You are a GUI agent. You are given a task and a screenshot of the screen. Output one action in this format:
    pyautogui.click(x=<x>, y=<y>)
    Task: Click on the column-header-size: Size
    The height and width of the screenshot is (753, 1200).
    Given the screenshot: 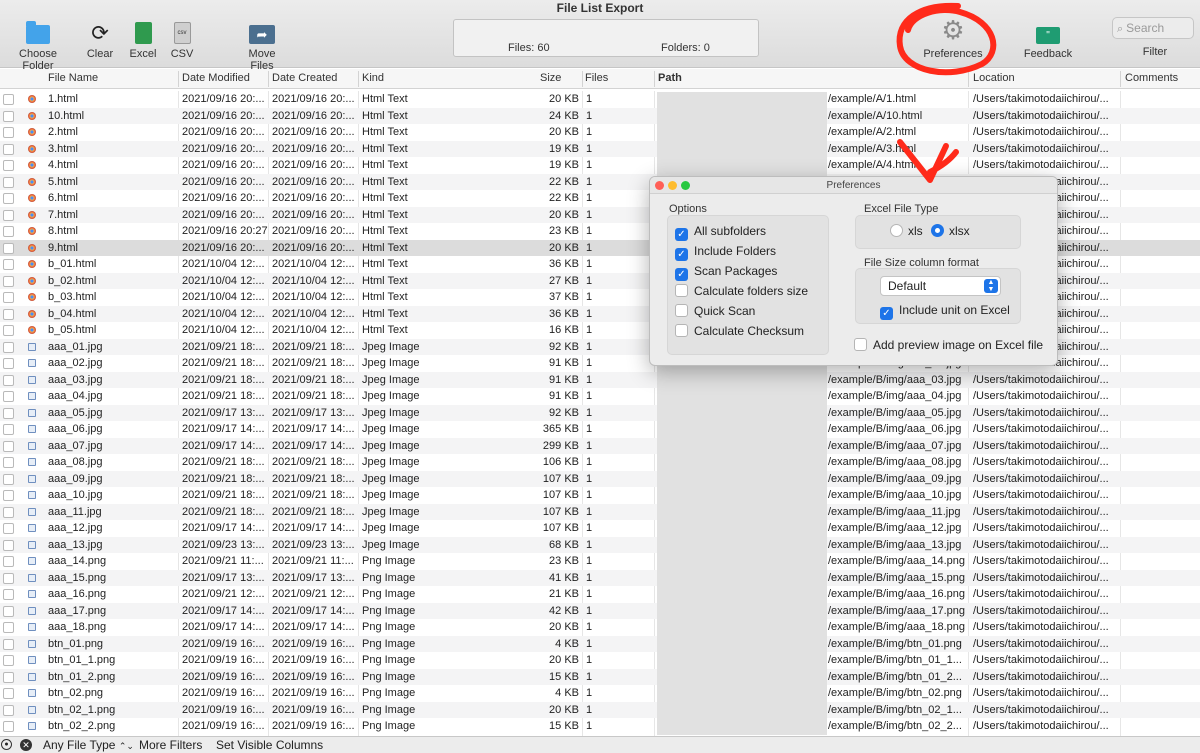 What is the action you would take?
    pyautogui.click(x=550, y=78)
    